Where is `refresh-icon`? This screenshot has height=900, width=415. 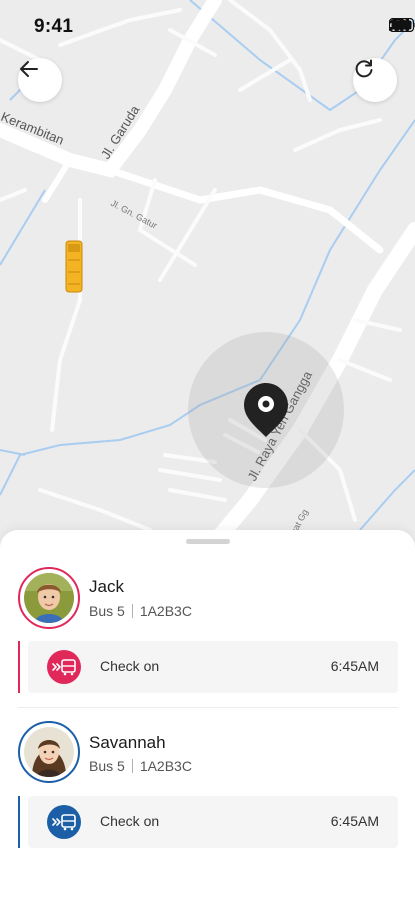
refresh-icon is located at coordinates (364, 68).